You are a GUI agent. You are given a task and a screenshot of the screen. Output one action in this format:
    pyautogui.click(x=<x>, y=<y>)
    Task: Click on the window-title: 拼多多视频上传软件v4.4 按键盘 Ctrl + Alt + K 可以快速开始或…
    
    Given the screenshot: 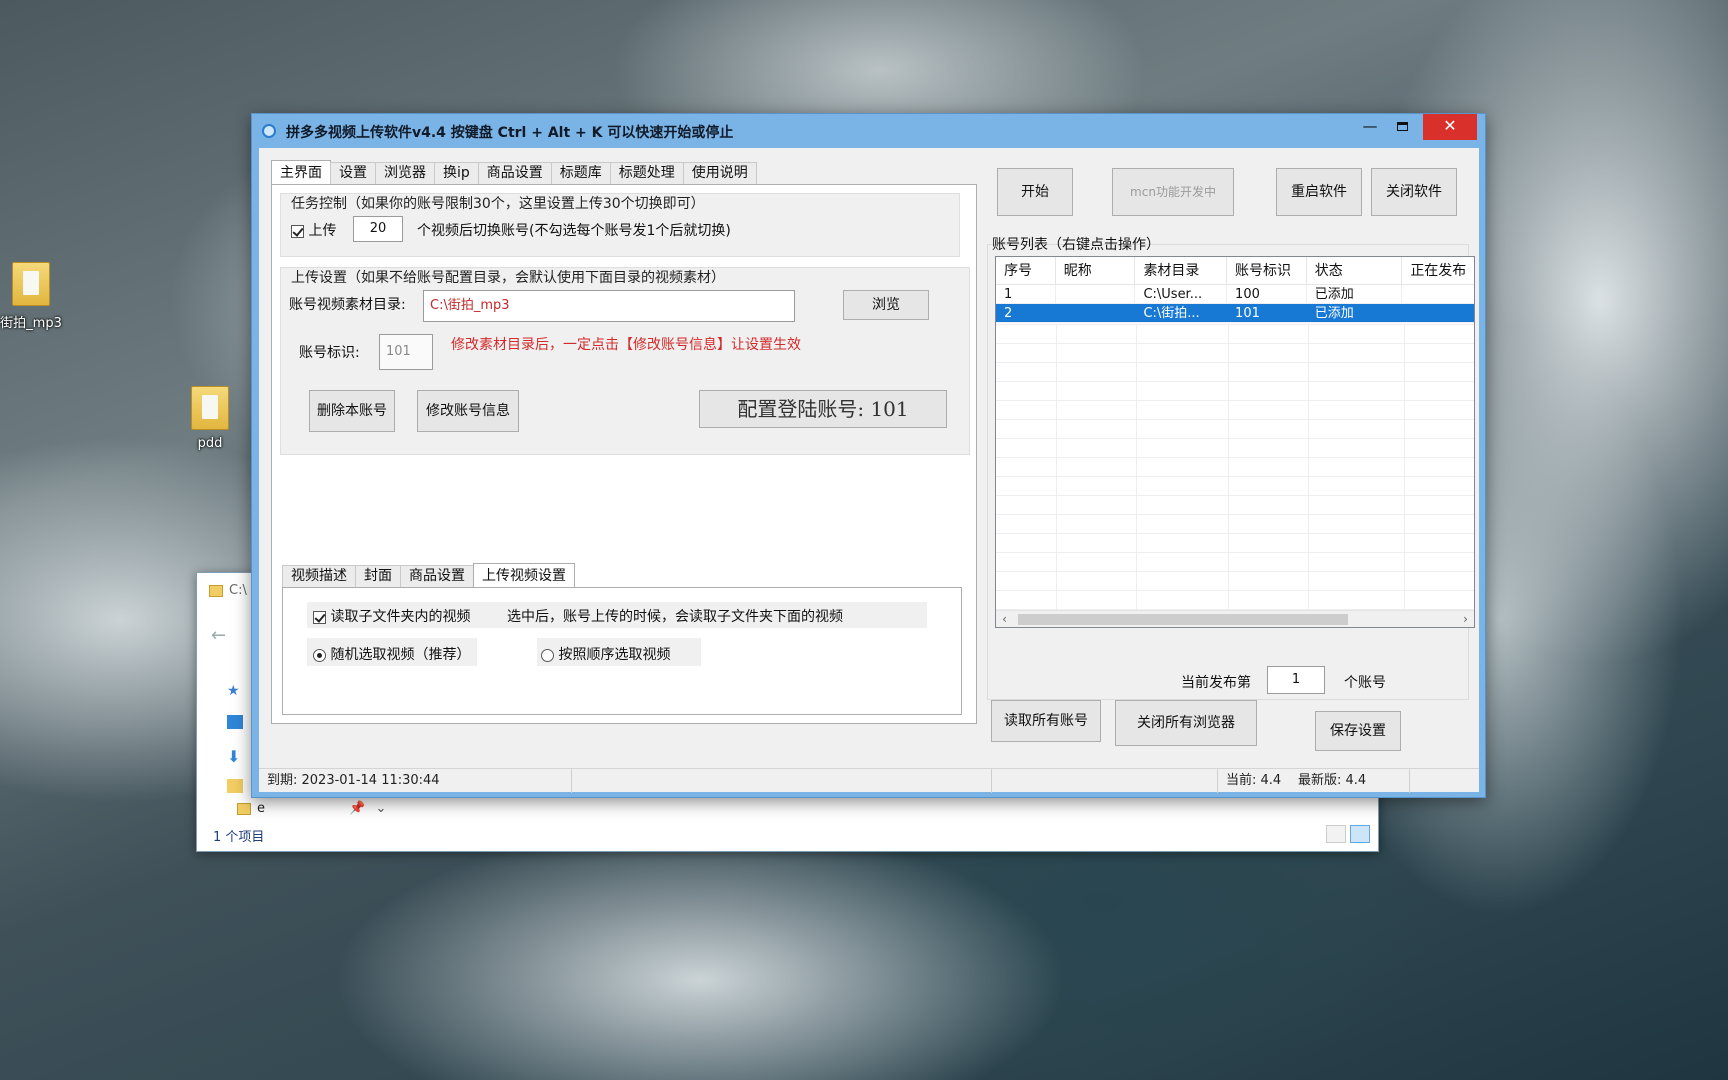 What is the action you would take?
    pyautogui.click(x=510, y=133)
    